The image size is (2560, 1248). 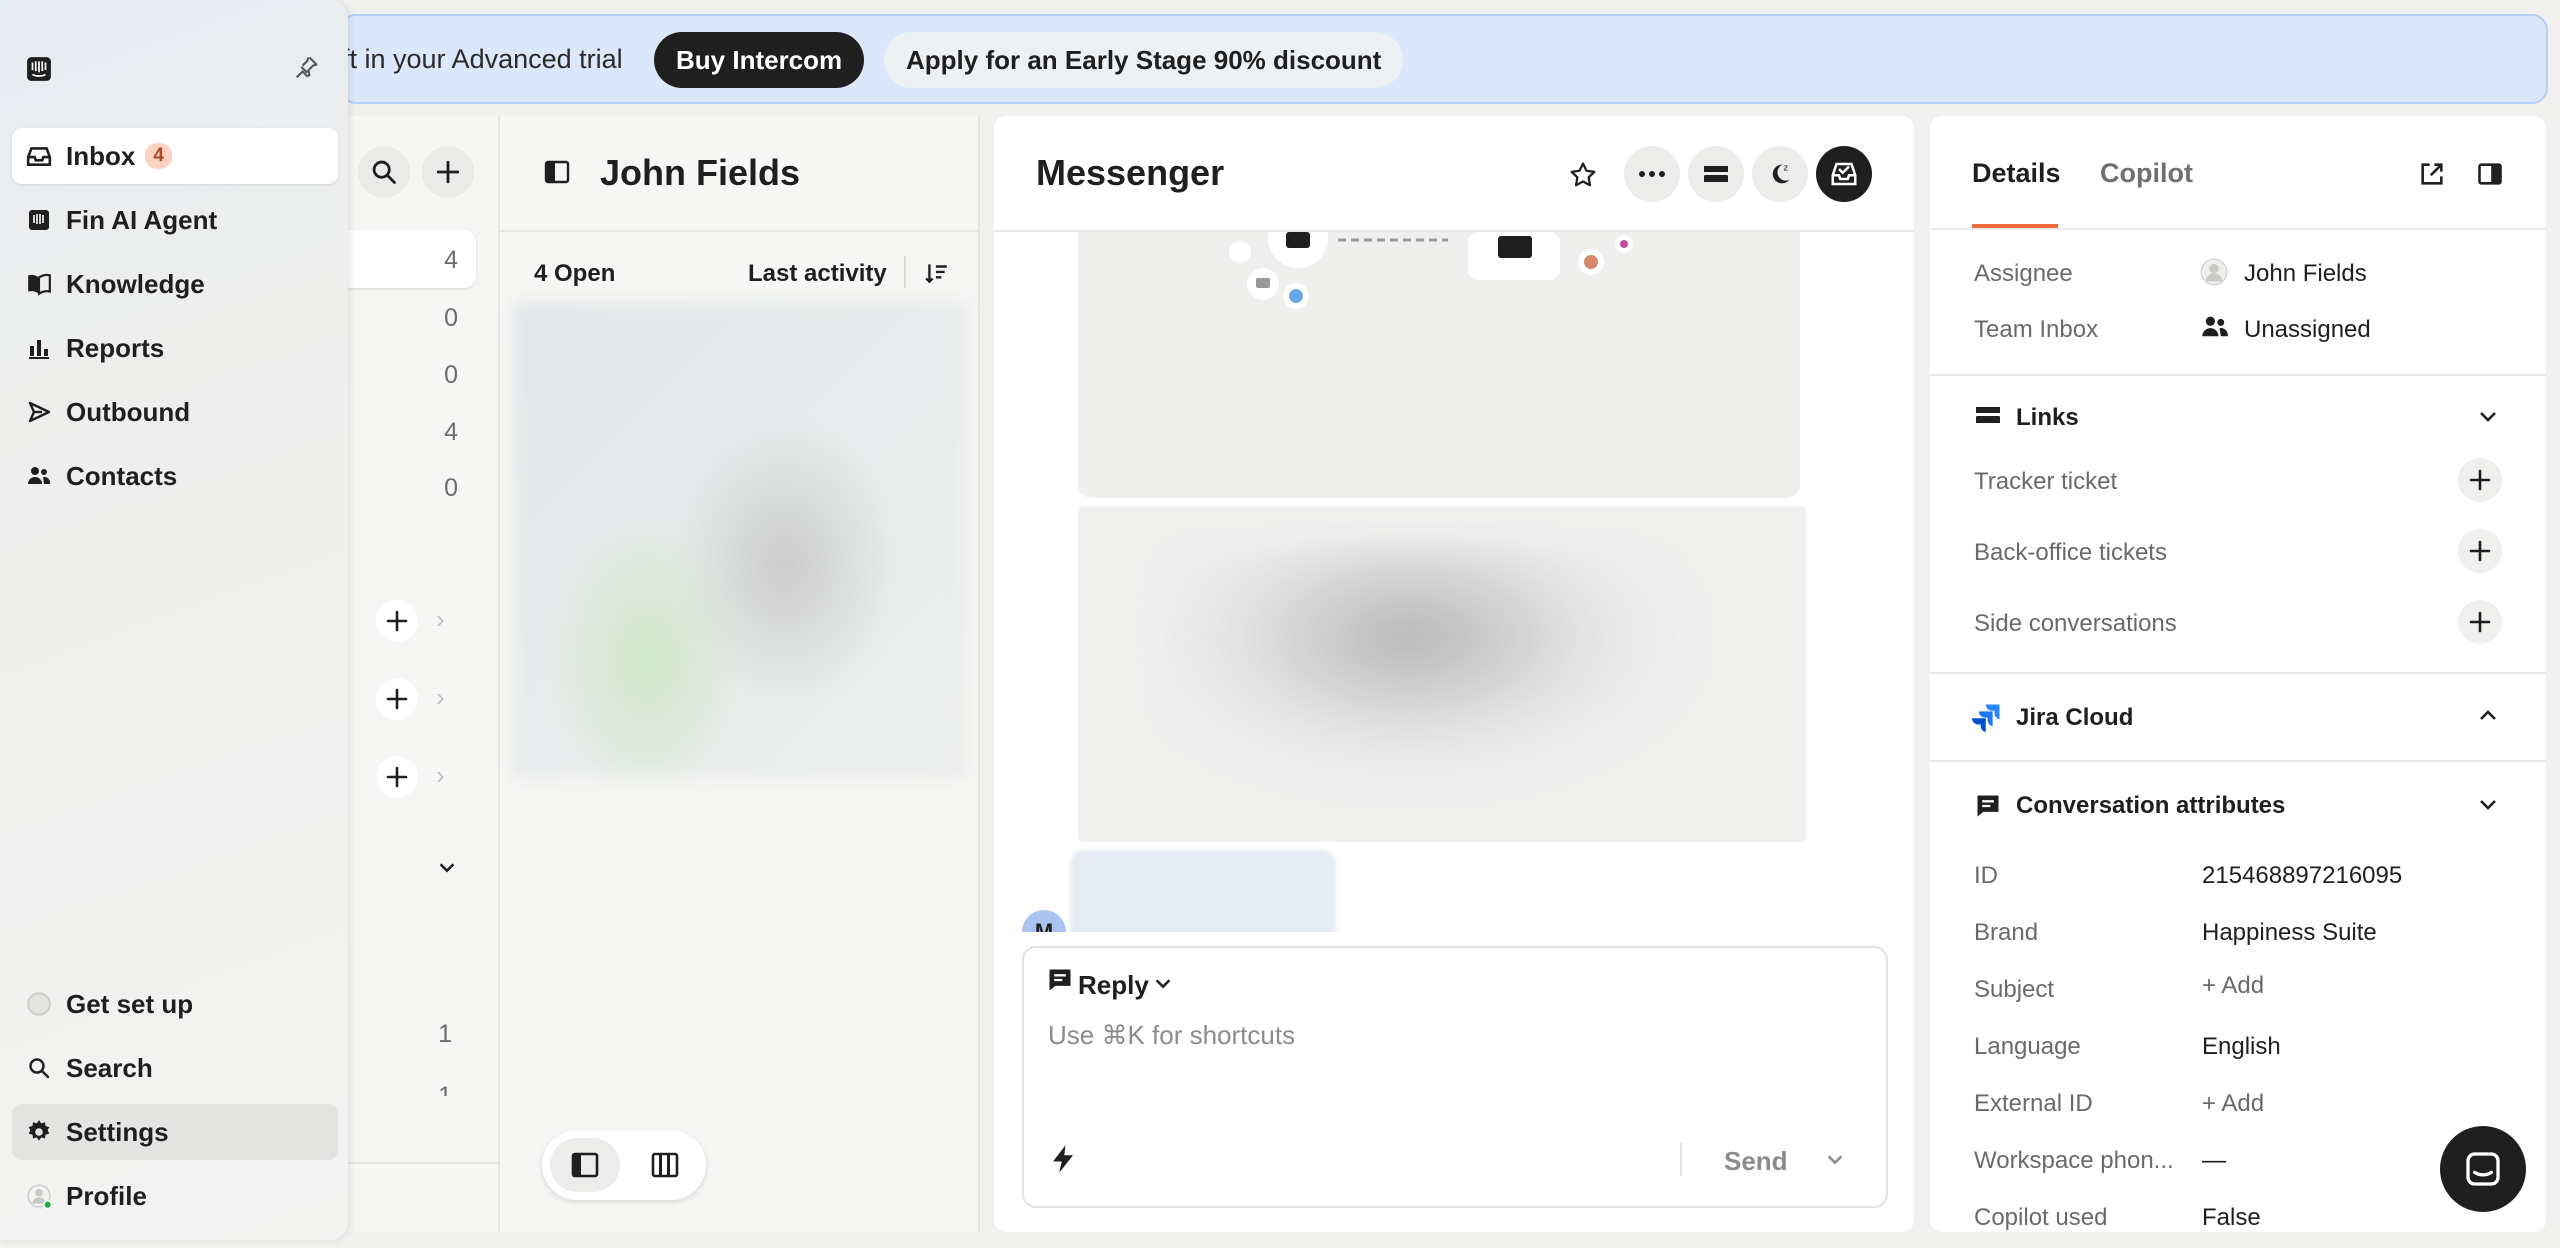 What do you see at coordinates (1439, 365) in the screenshot?
I see `message-image` at bounding box center [1439, 365].